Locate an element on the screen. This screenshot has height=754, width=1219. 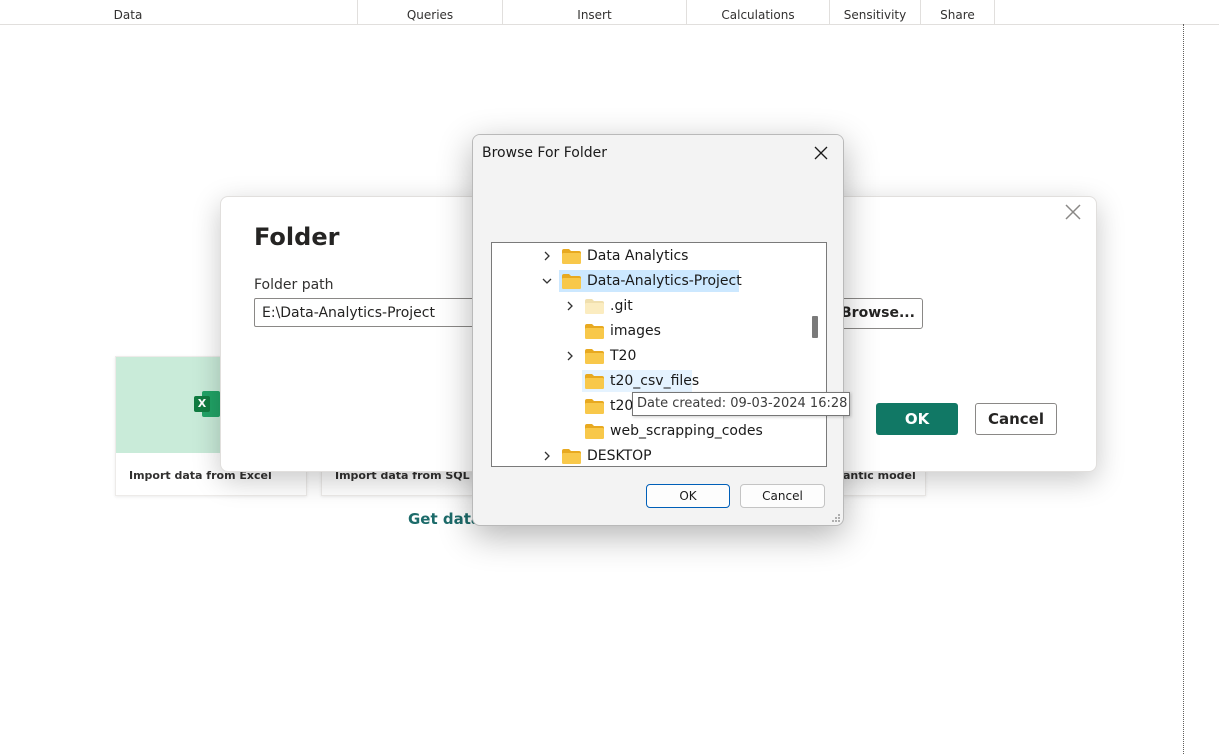
ribbon-separator is located at coordinates (994, 12).